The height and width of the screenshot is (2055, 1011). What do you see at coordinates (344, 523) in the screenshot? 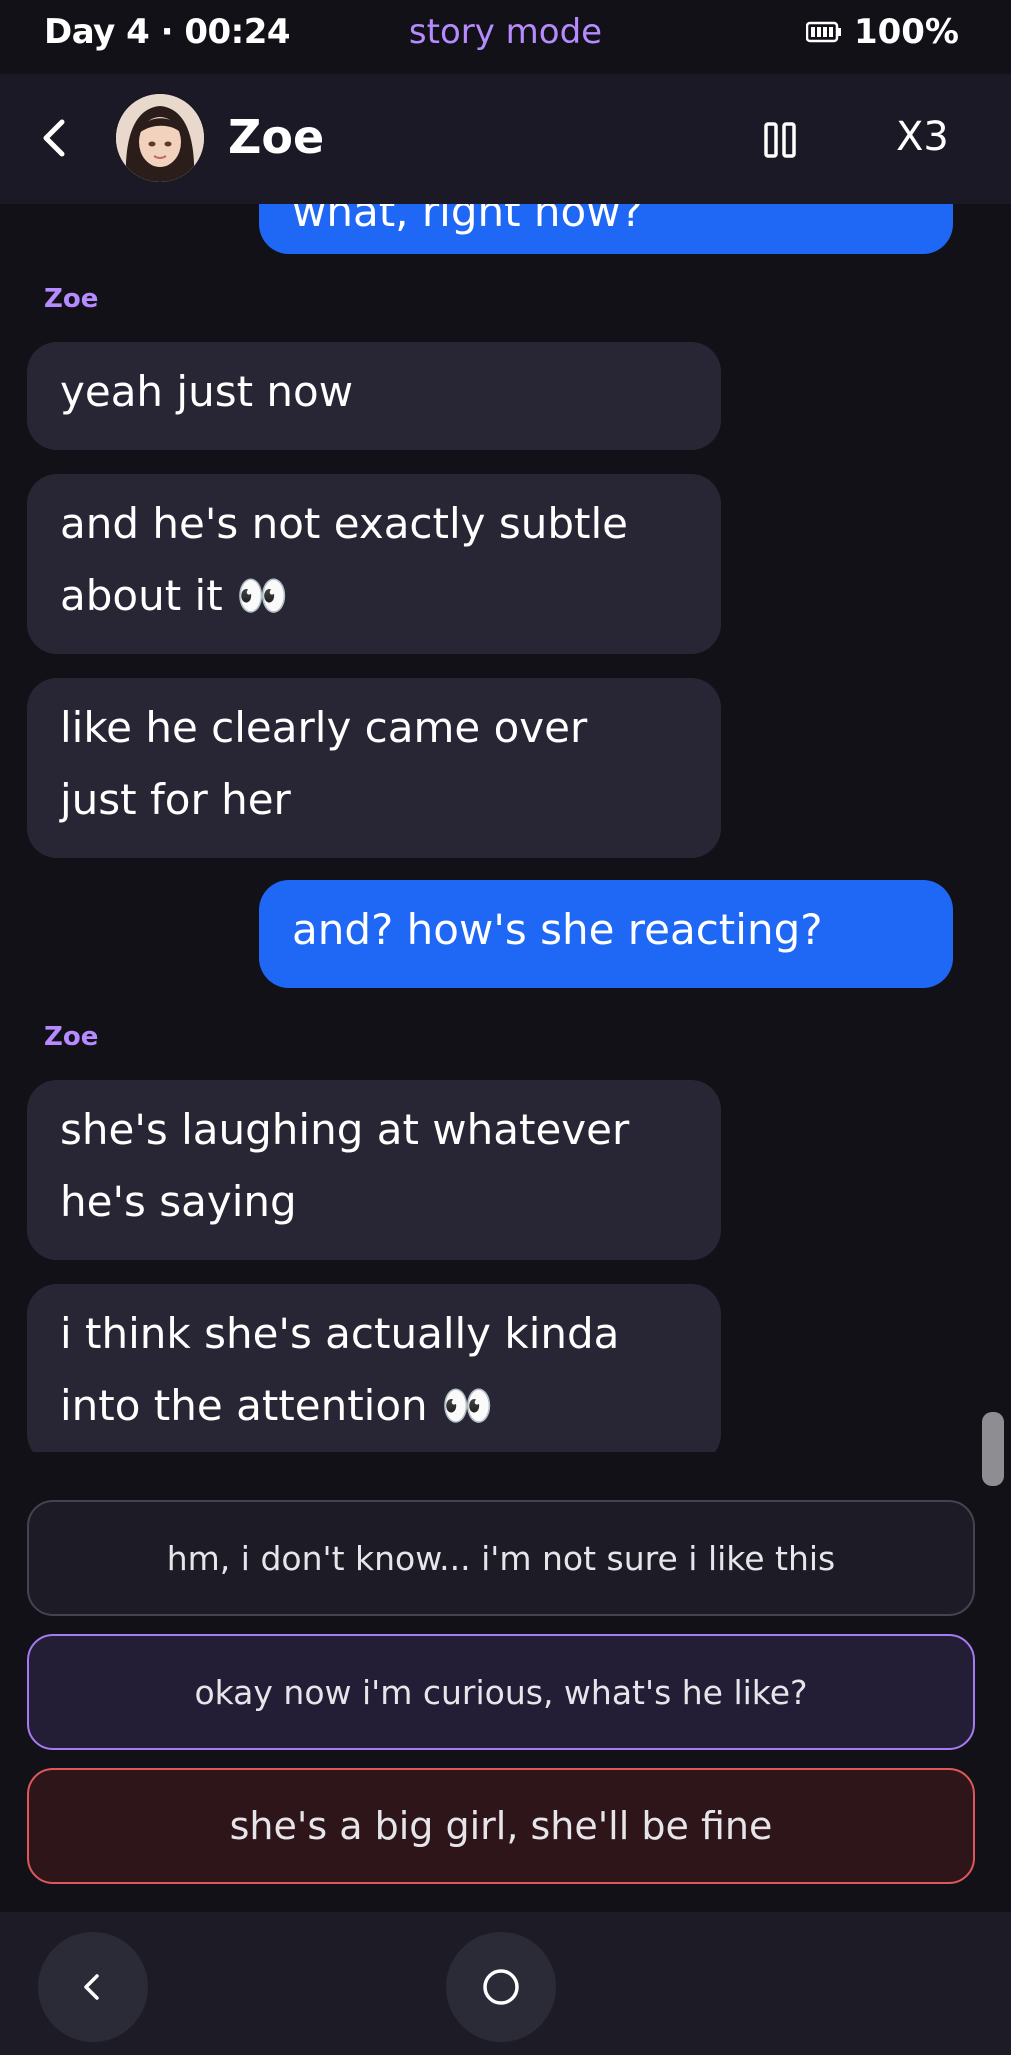
I see `message-line: and he's not exactly subtle` at bounding box center [344, 523].